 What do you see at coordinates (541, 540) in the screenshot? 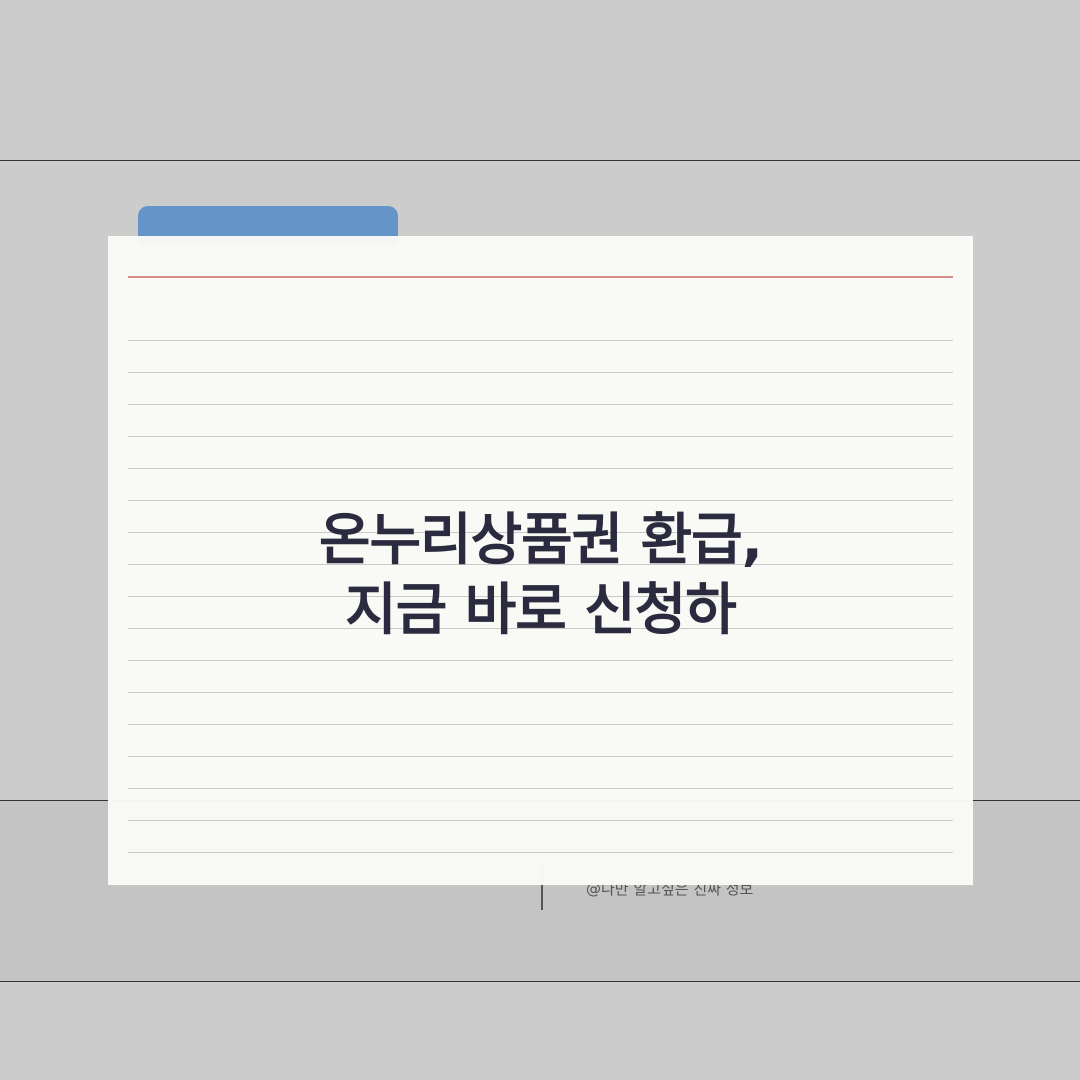
I see `headline-line-1: 온누리상품권 환급,` at bounding box center [541, 540].